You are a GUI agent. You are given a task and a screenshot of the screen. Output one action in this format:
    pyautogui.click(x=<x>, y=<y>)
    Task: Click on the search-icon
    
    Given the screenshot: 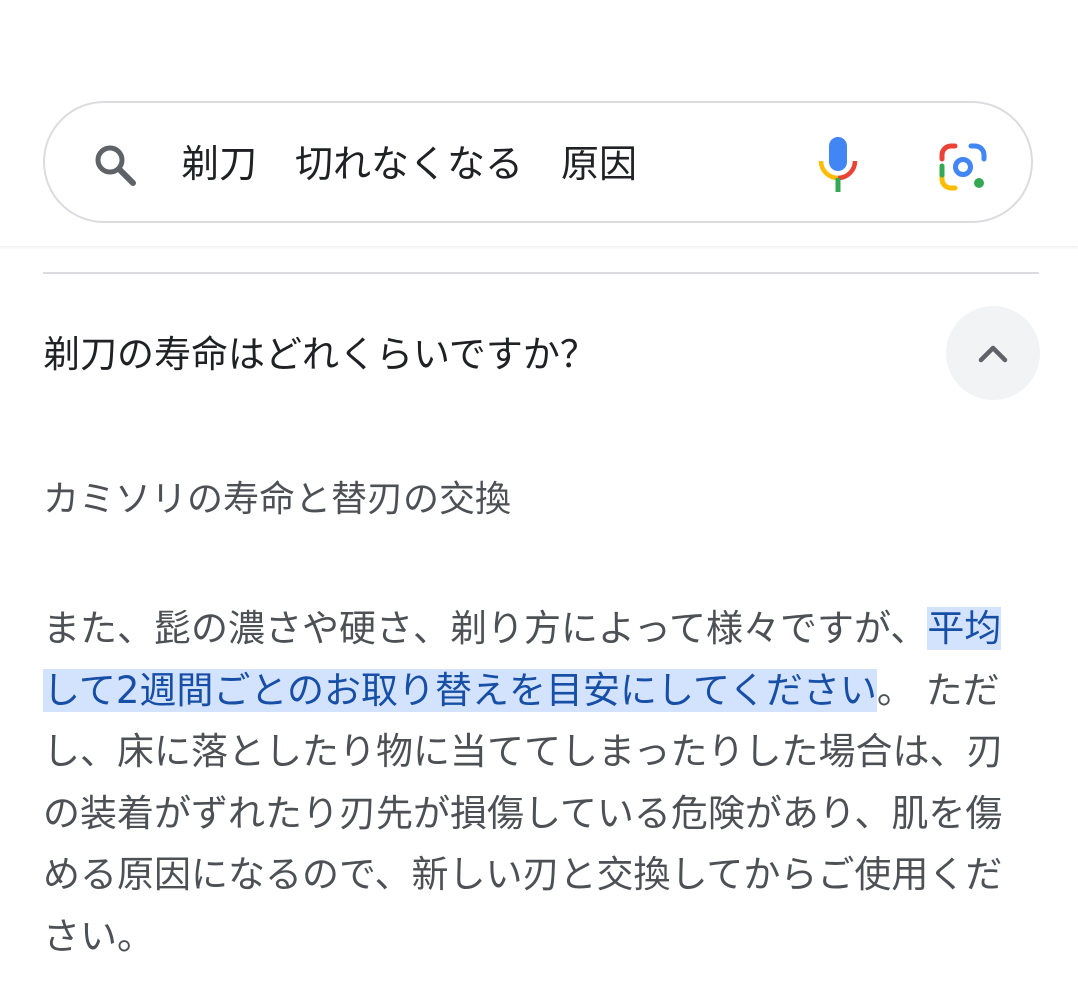 What is the action you would take?
    pyautogui.click(x=115, y=165)
    